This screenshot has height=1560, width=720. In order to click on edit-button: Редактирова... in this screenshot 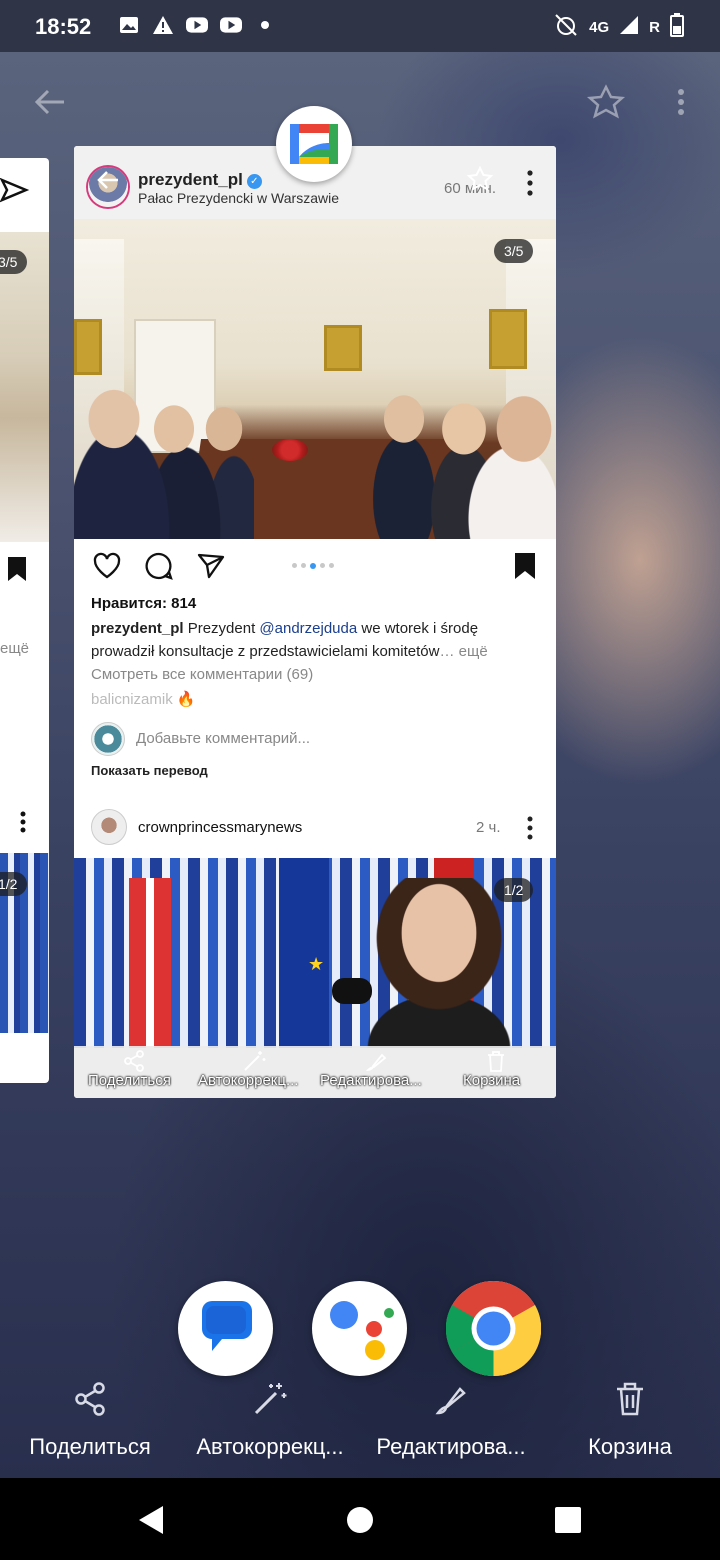, I will do `click(371, 1080)`.